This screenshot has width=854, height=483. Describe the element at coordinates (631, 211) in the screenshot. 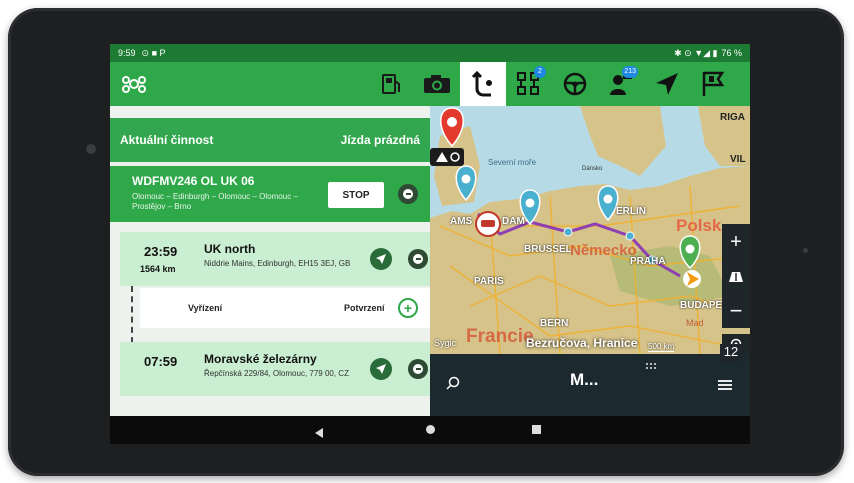

I see `map-label-berlin: ERLIN` at that location.